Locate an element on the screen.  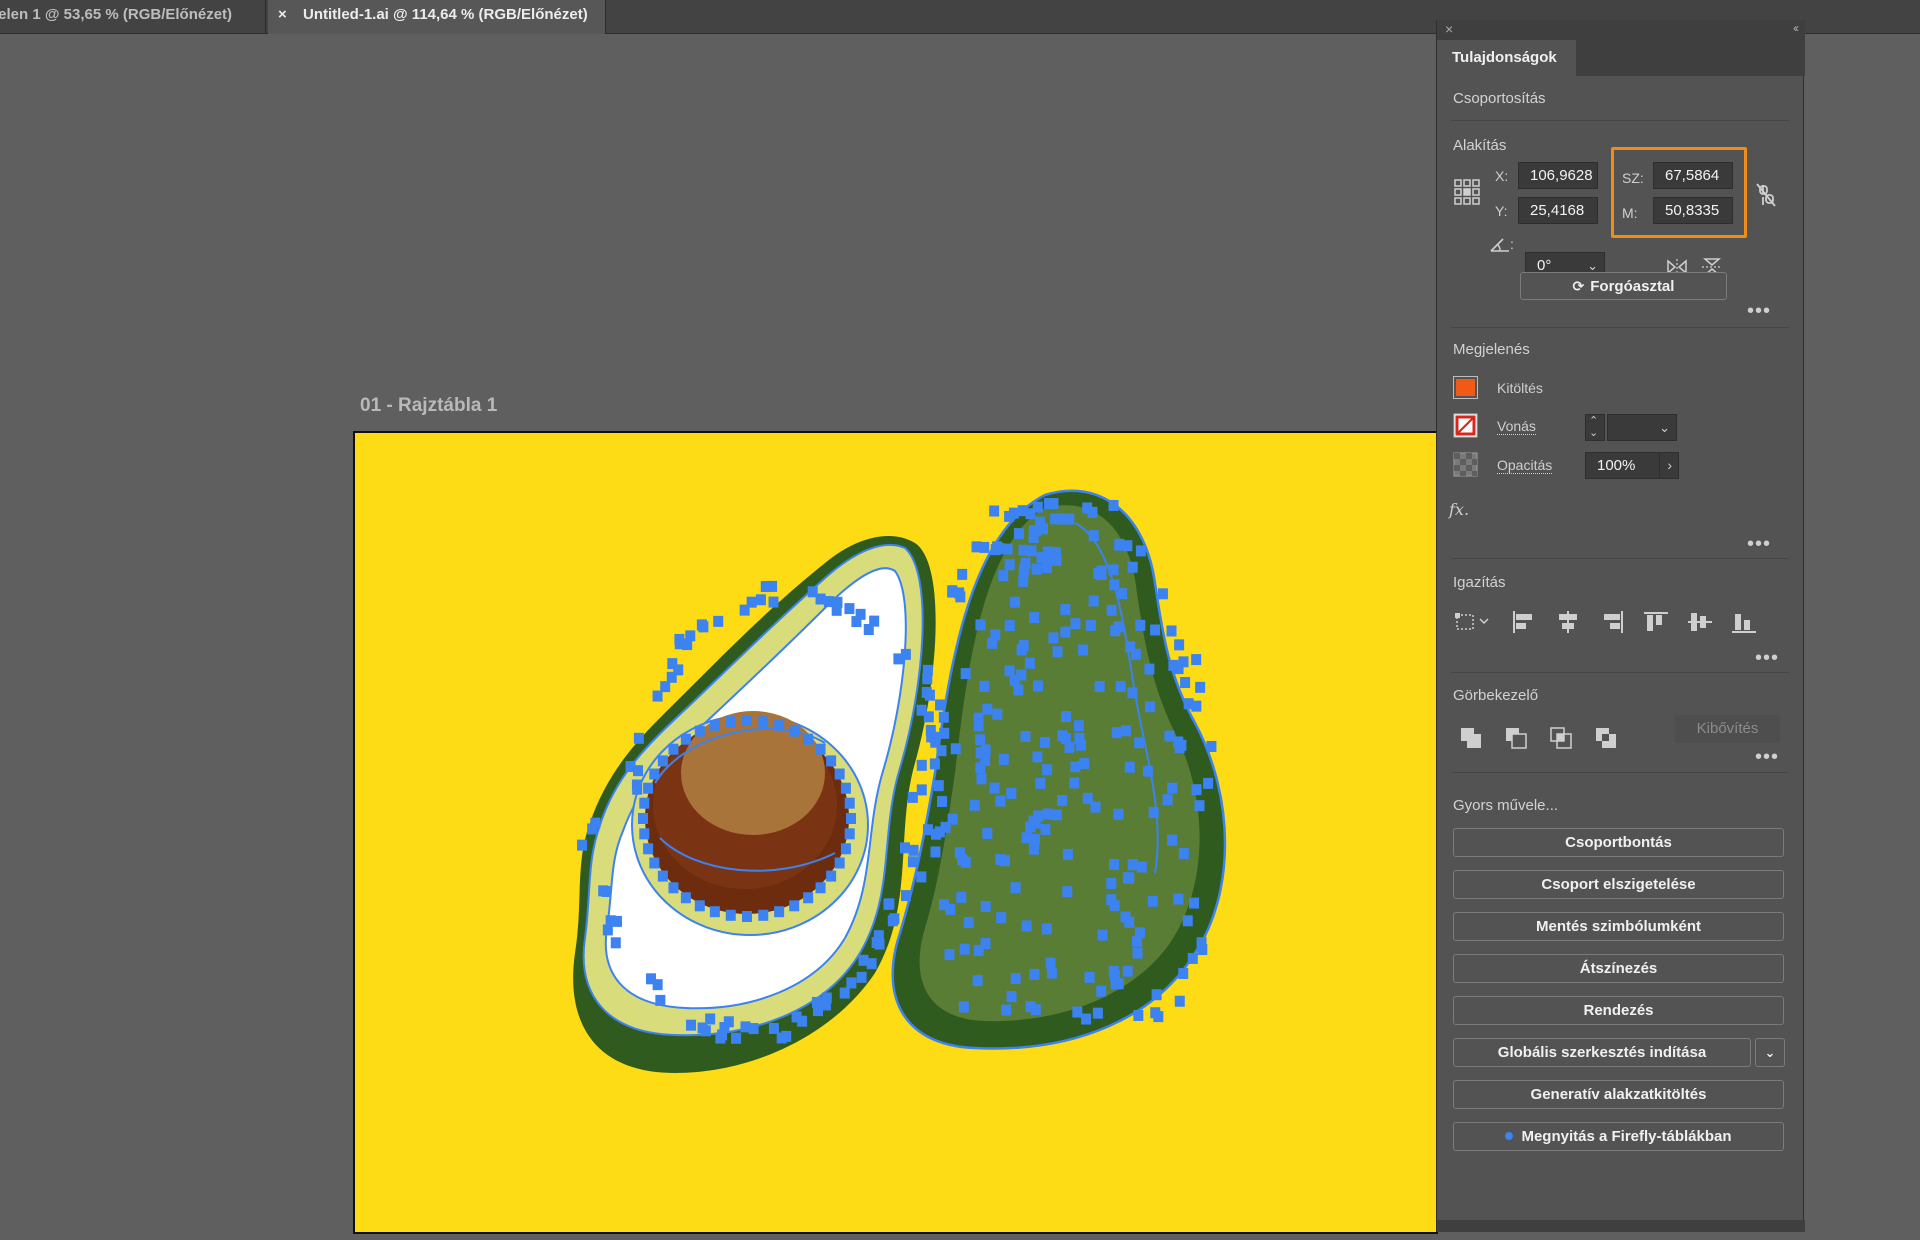
height-field: 50,8335 is located at coordinates (1693, 210).